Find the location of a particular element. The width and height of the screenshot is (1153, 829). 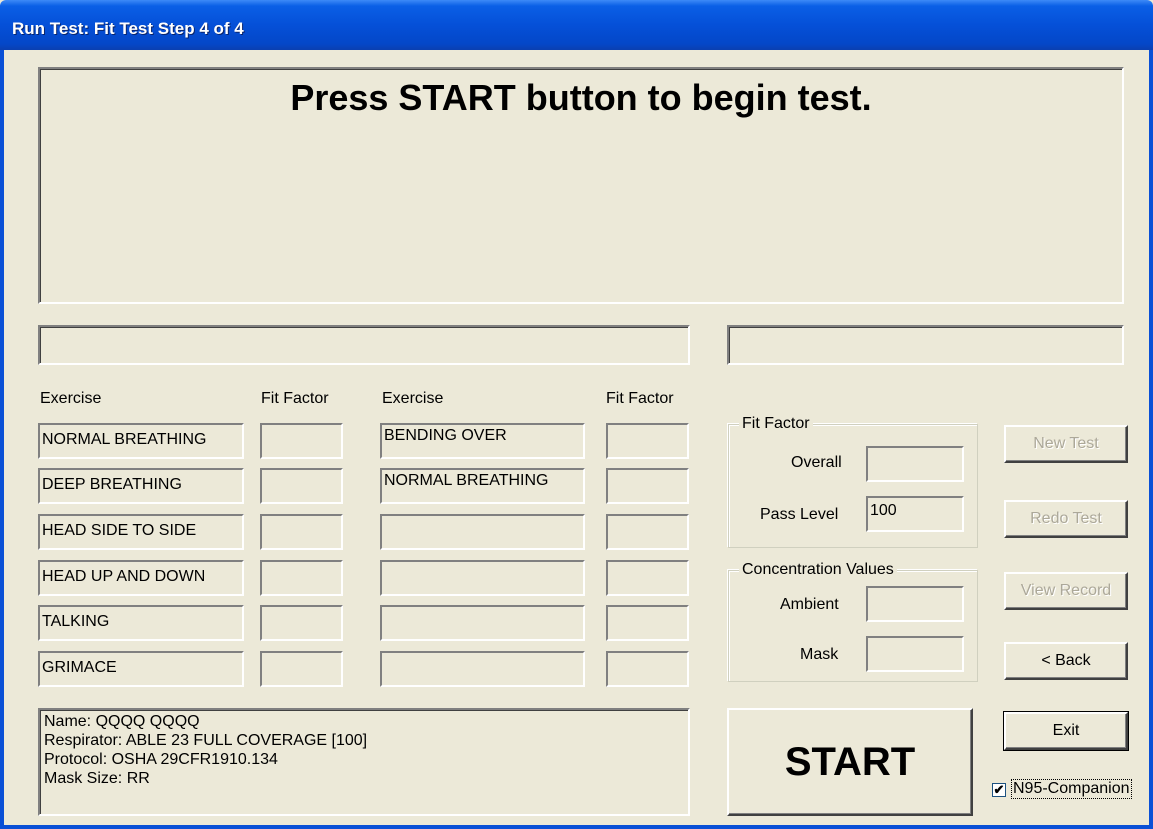

exercise-left-4: HEAD UP AND DOWN is located at coordinates (141, 578).